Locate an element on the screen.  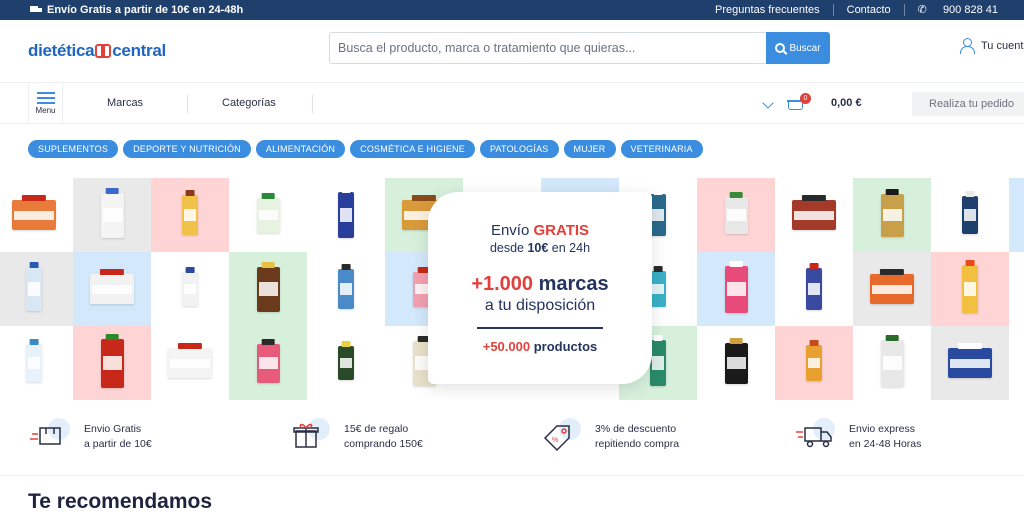
menu-button: Menu is located at coordinates (45, 103).